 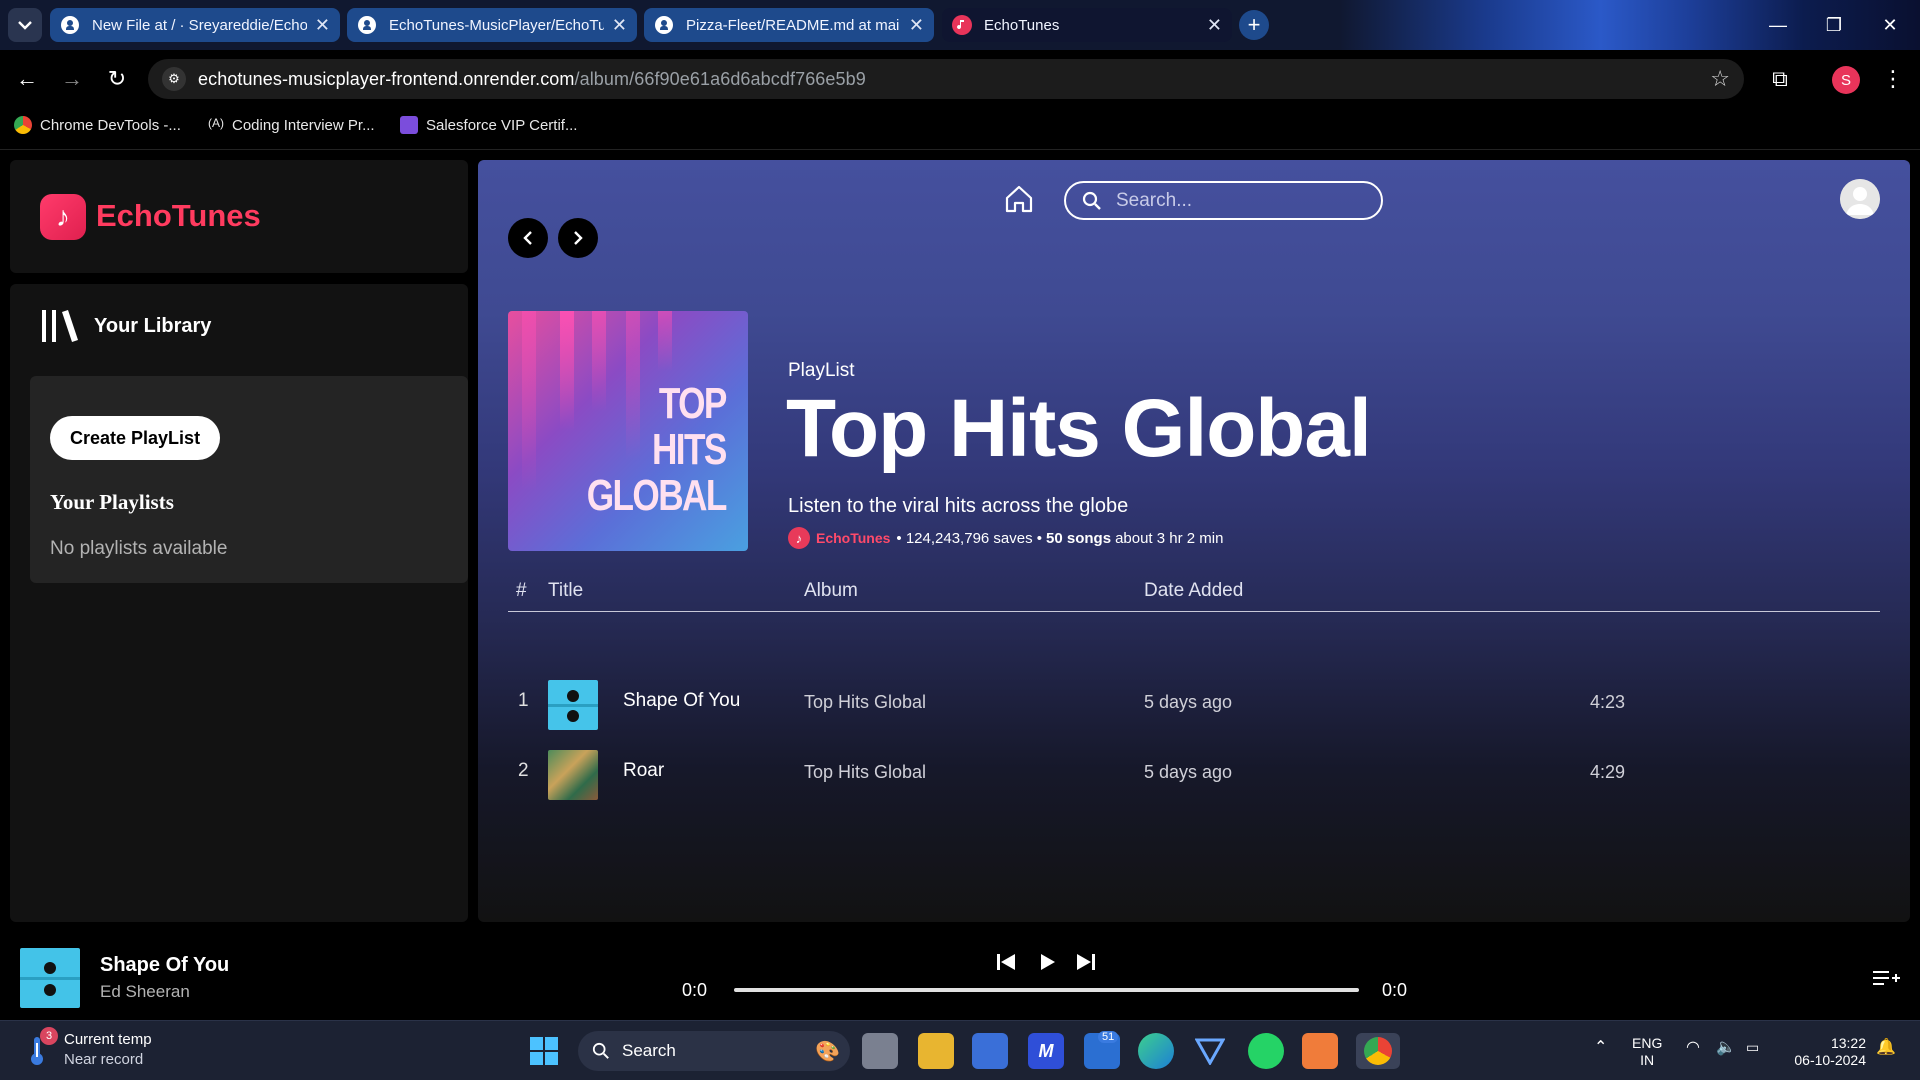 What do you see at coordinates (657, 449) in the screenshot?
I see `cover-text: TOP HITS GLOBAL` at bounding box center [657, 449].